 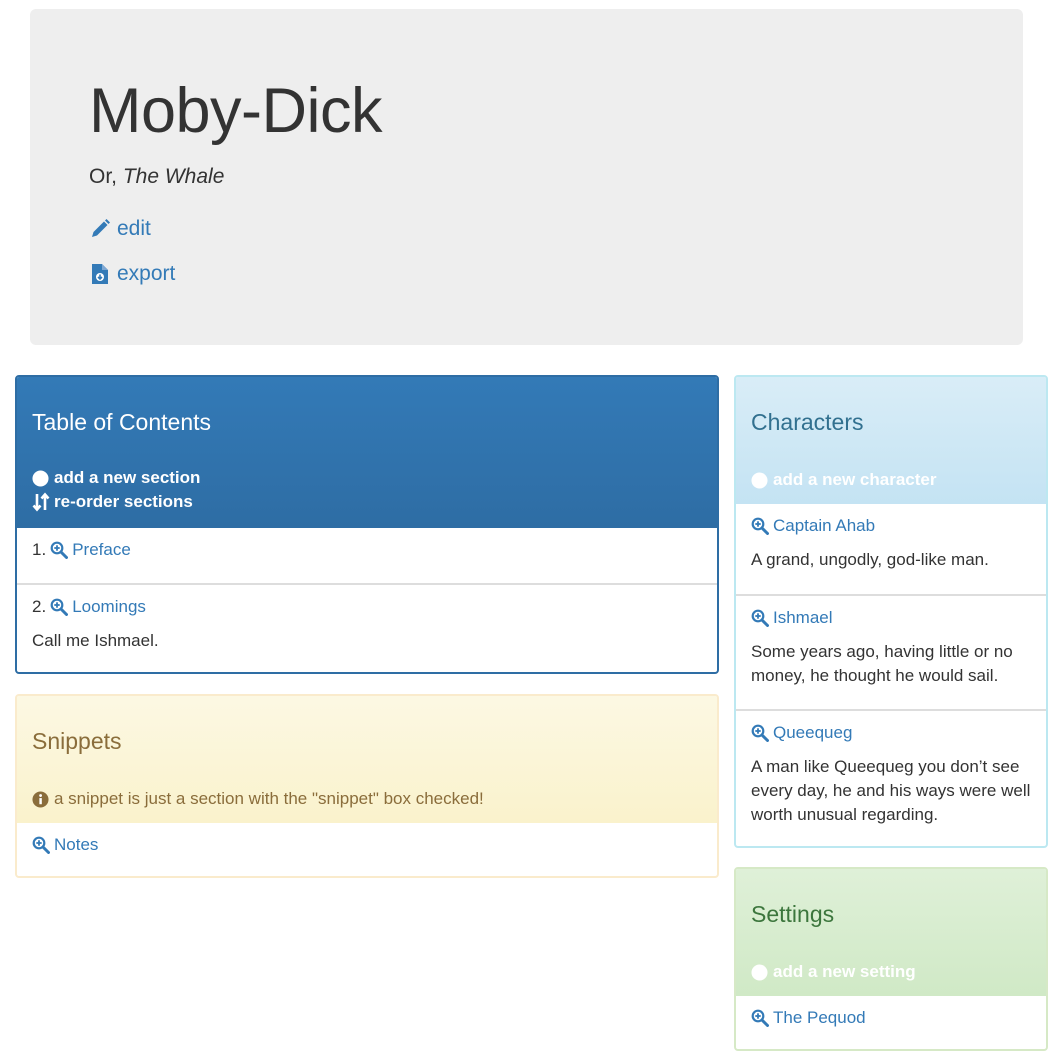 What do you see at coordinates (95, 640) in the screenshot?
I see `section-excerpt: Call me Ishmael.` at bounding box center [95, 640].